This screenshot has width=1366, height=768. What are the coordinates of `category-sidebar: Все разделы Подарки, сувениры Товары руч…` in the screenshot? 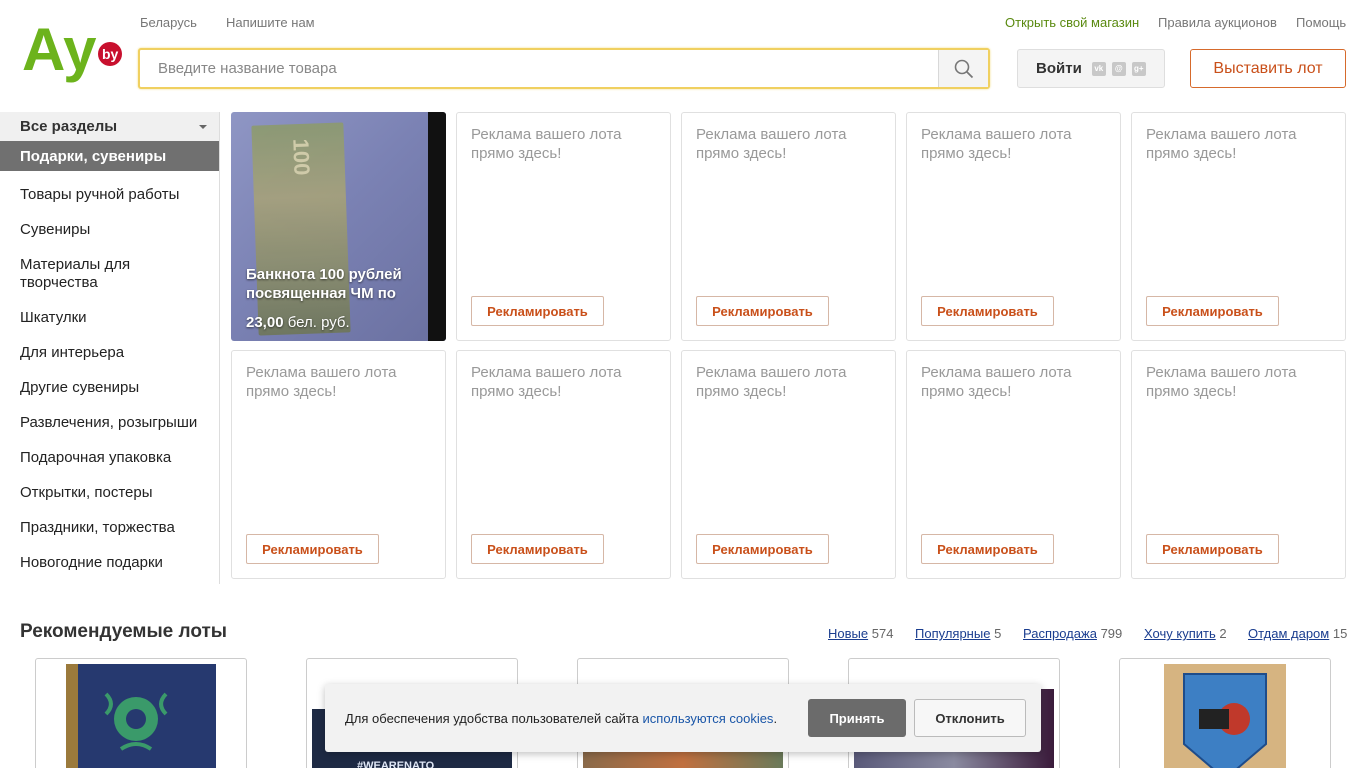 It's located at (110, 348).